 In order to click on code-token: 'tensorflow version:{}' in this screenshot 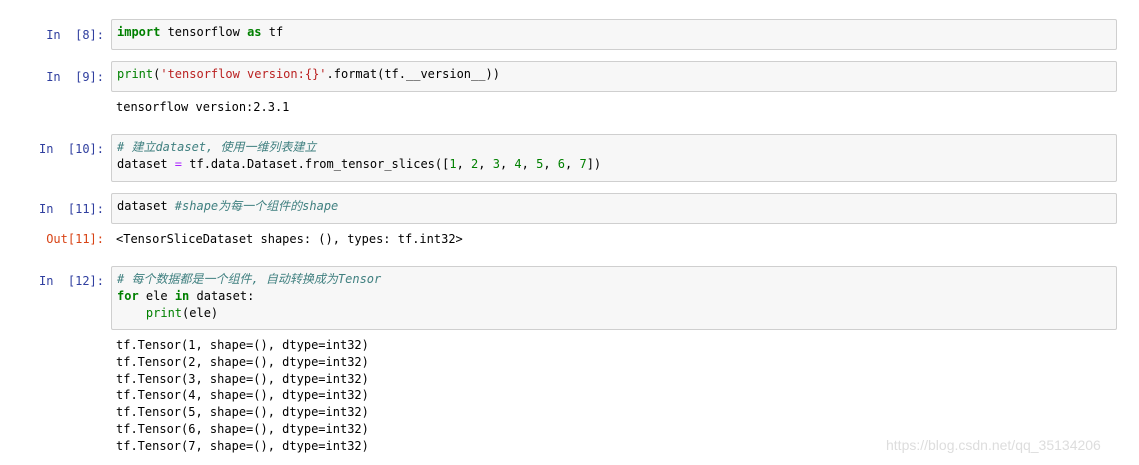, I will do `click(243, 74)`.